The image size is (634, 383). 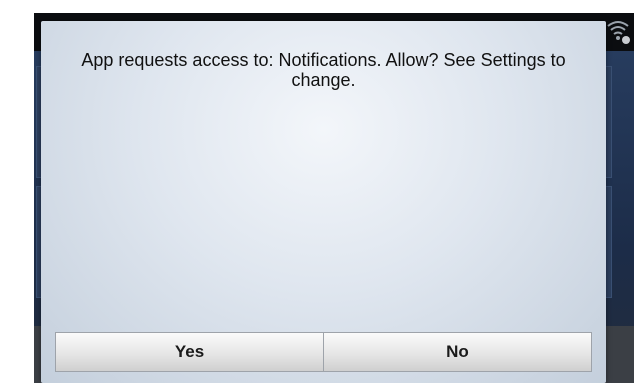 I want to click on yes-button: Yes, so click(x=189, y=352).